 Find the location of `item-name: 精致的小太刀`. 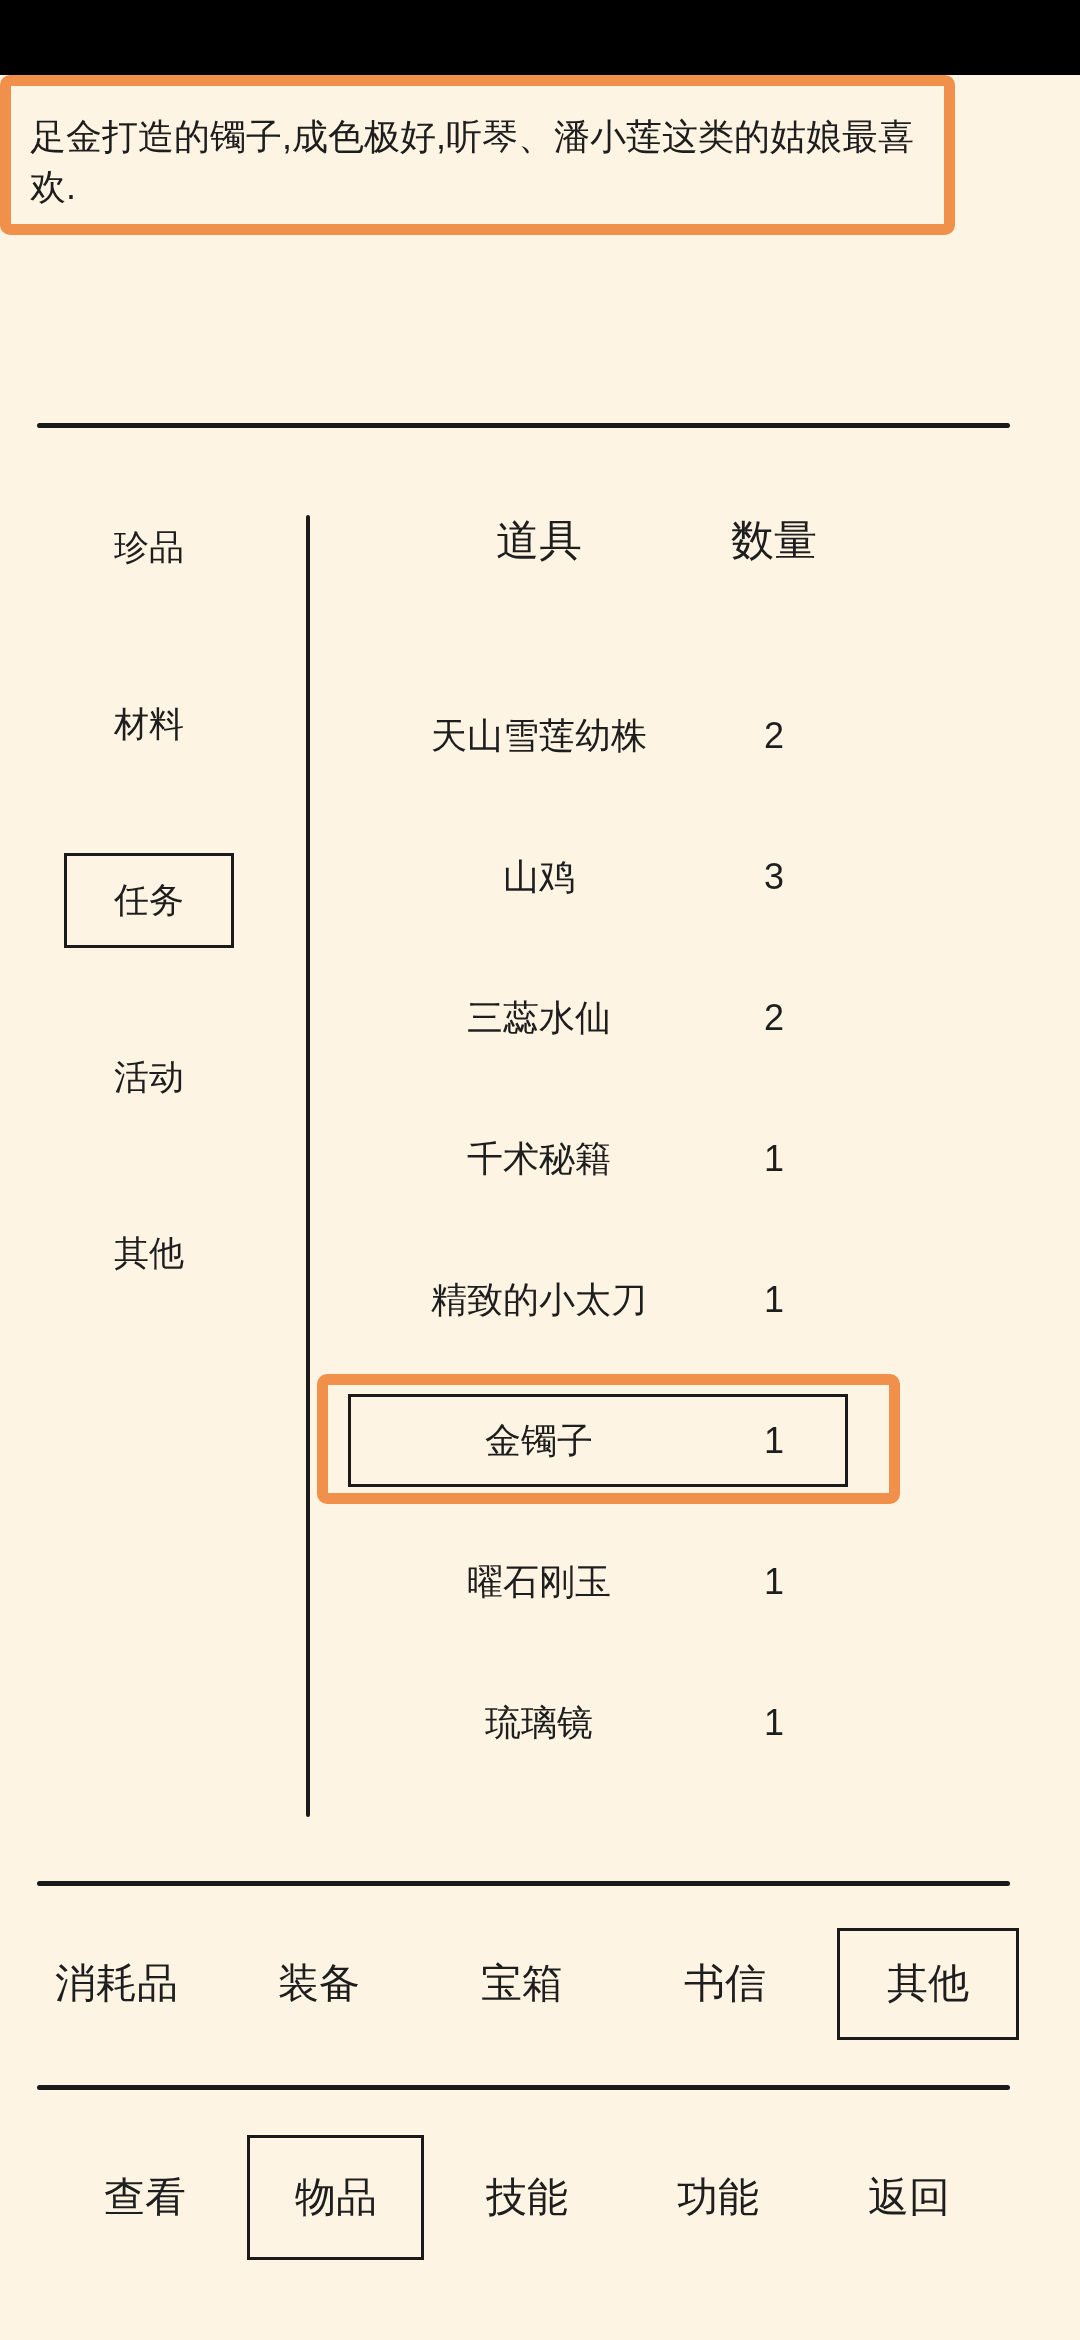

item-name: 精致的小太刀 is located at coordinates (538, 1299).